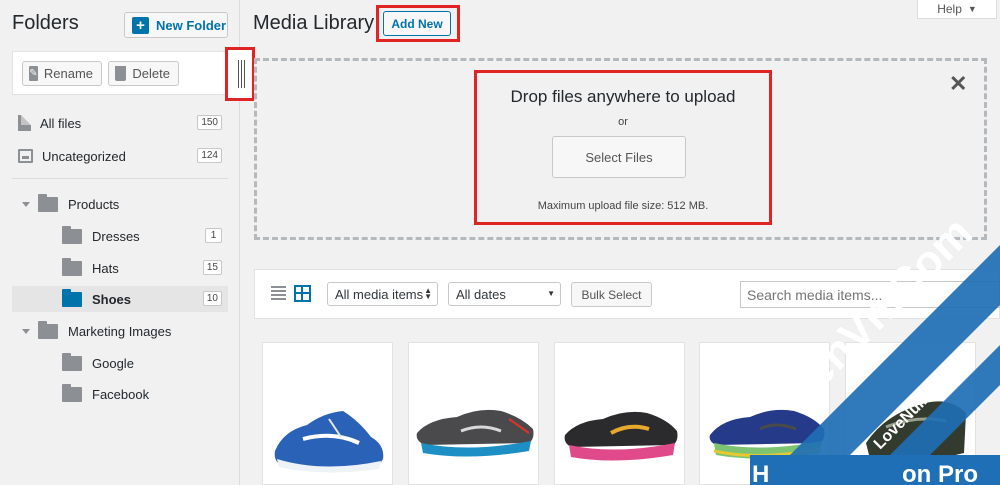 The image size is (1000, 485). What do you see at coordinates (623, 206) in the screenshot?
I see `max-upload-size-text: Maximum upload file size: 512 MB.` at bounding box center [623, 206].